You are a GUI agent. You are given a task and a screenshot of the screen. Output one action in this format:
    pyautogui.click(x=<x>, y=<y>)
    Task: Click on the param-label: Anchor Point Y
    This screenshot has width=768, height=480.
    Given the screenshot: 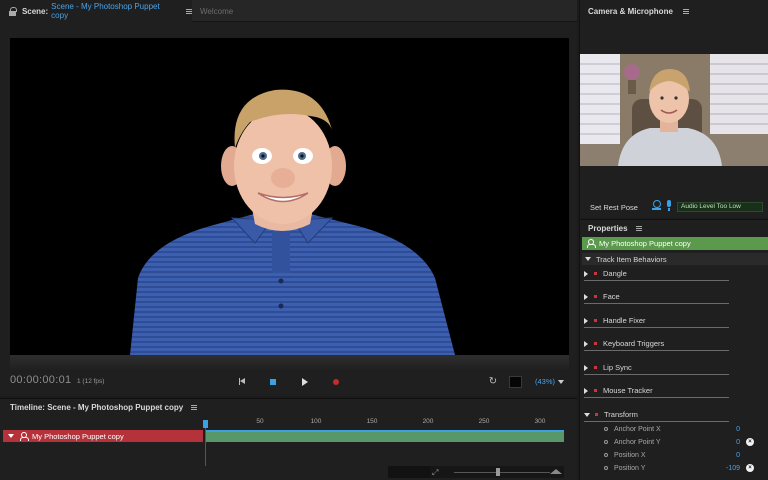 What is the action you would take?
    pyautogui.click(x=637, y=442)
    